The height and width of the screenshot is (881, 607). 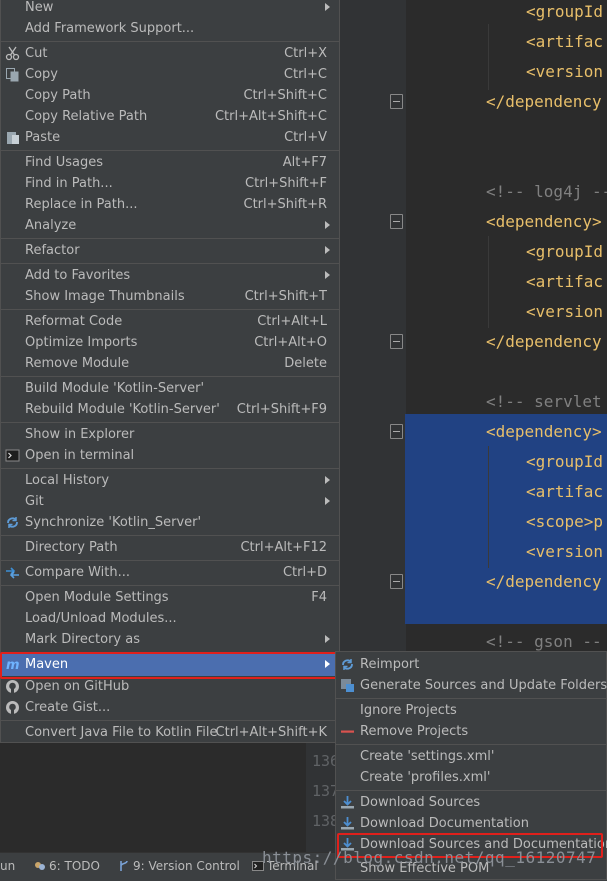 I want to click on menu-item-label: Git, so click(x=34, y=501).